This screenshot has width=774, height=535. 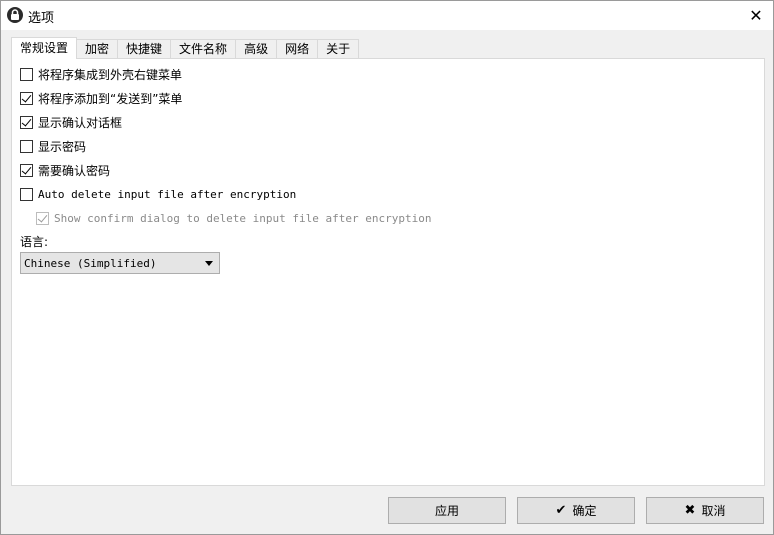 I want to click on option-confirm-password: 需要确认密码, so click(x=65, y=170).